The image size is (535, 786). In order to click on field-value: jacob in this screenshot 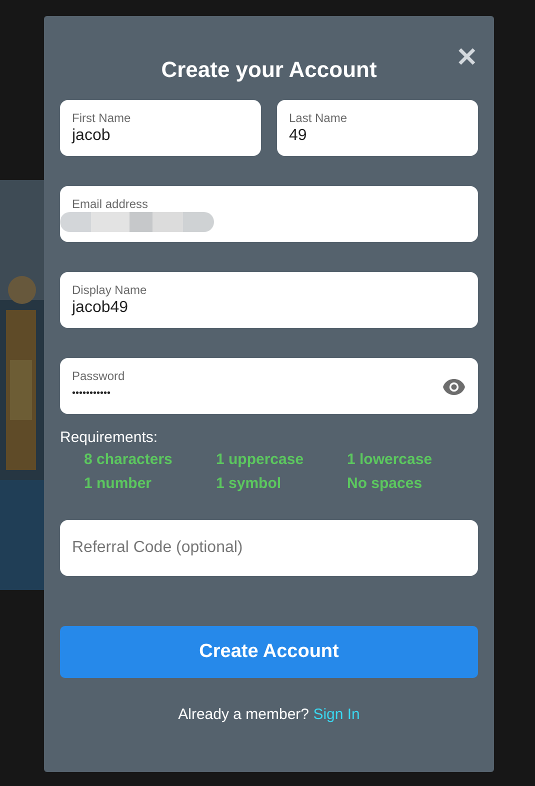, I will do `click(92, 136)`.